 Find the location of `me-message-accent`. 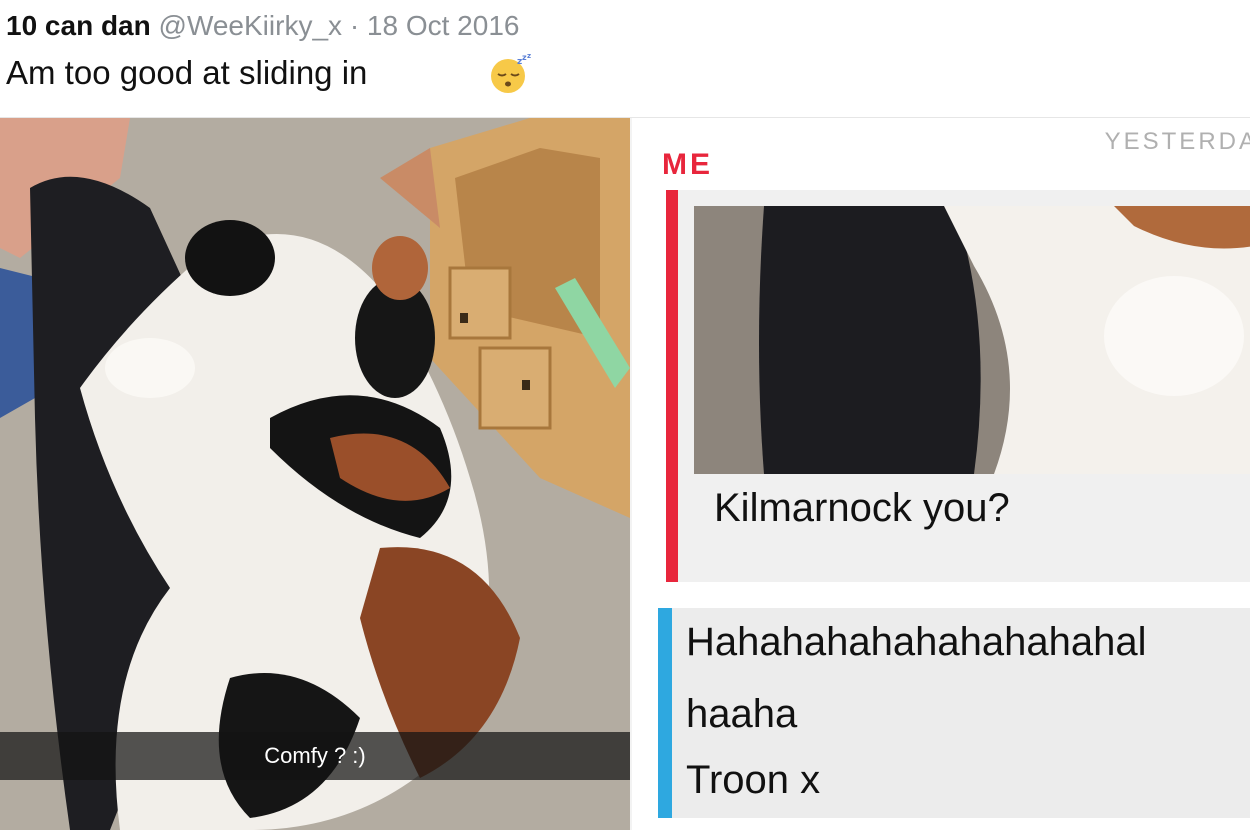

me-message-accent is located at coordinates (672, 386).